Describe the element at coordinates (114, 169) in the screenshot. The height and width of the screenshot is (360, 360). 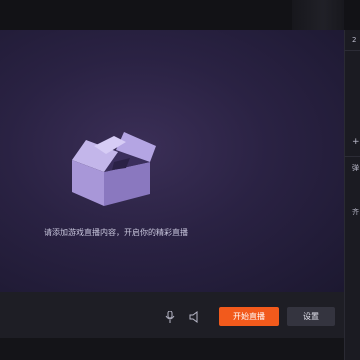
I see `empty-box-icon` at that location.